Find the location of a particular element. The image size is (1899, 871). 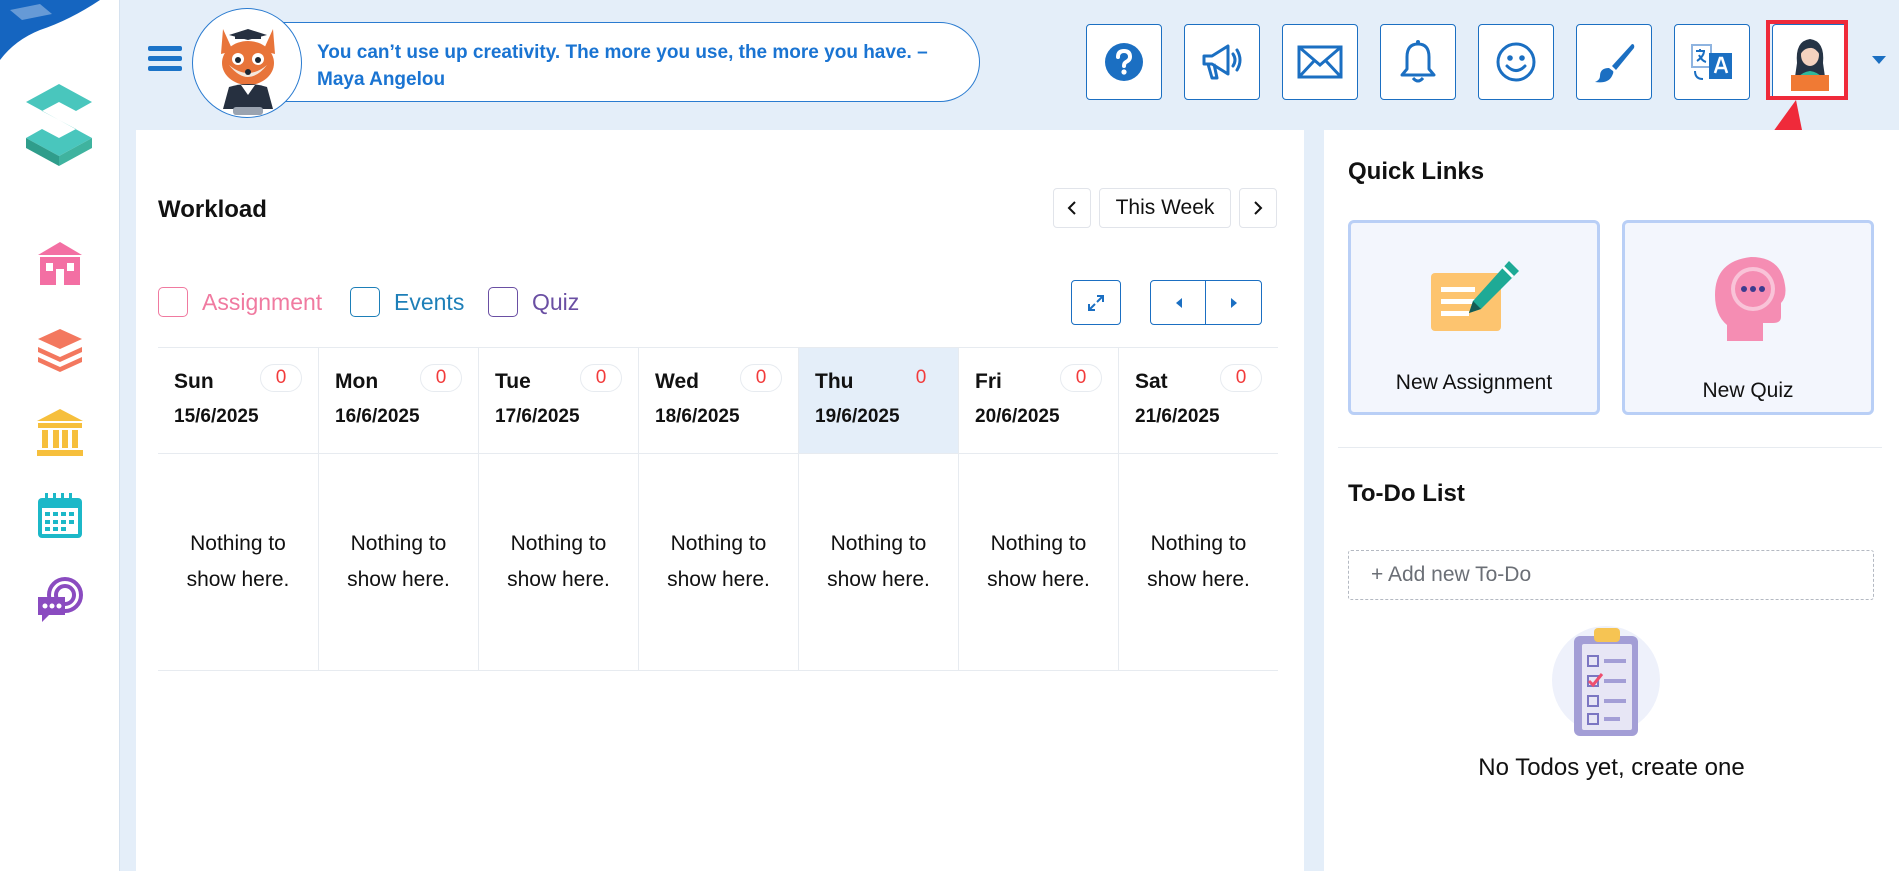

new-assignment-label: New Assignment is located at coordinates (1474, 382).